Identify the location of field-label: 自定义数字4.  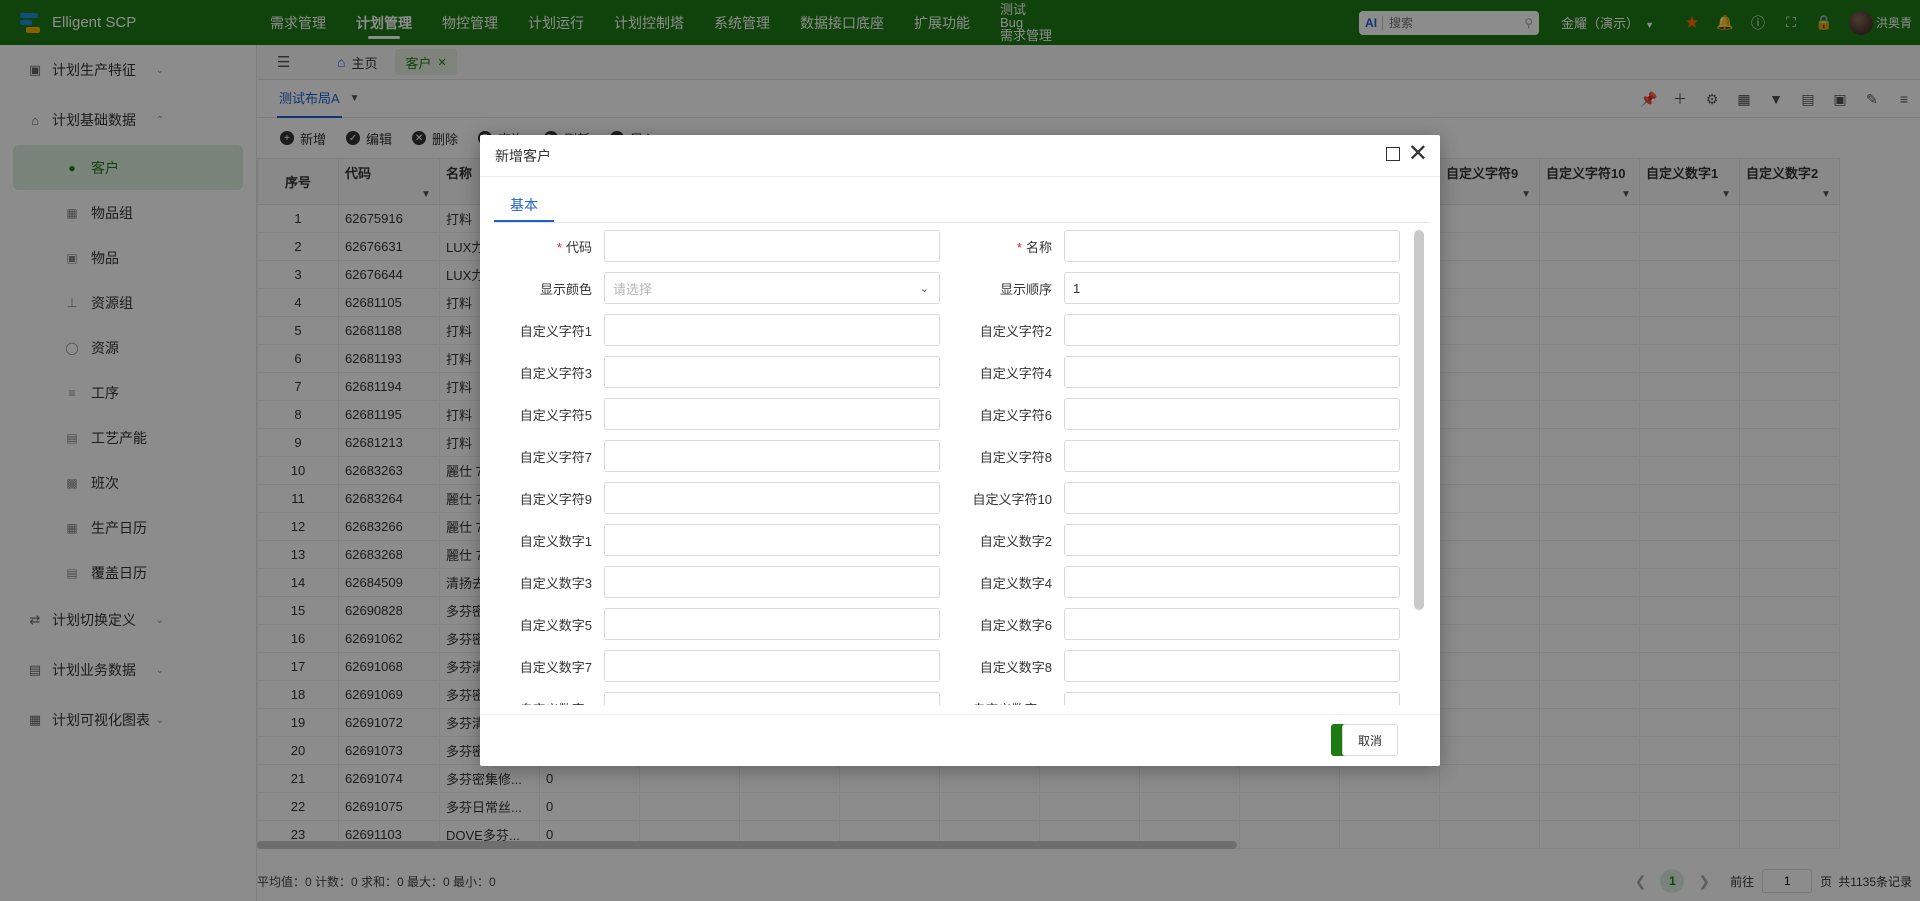
(1009, 582).